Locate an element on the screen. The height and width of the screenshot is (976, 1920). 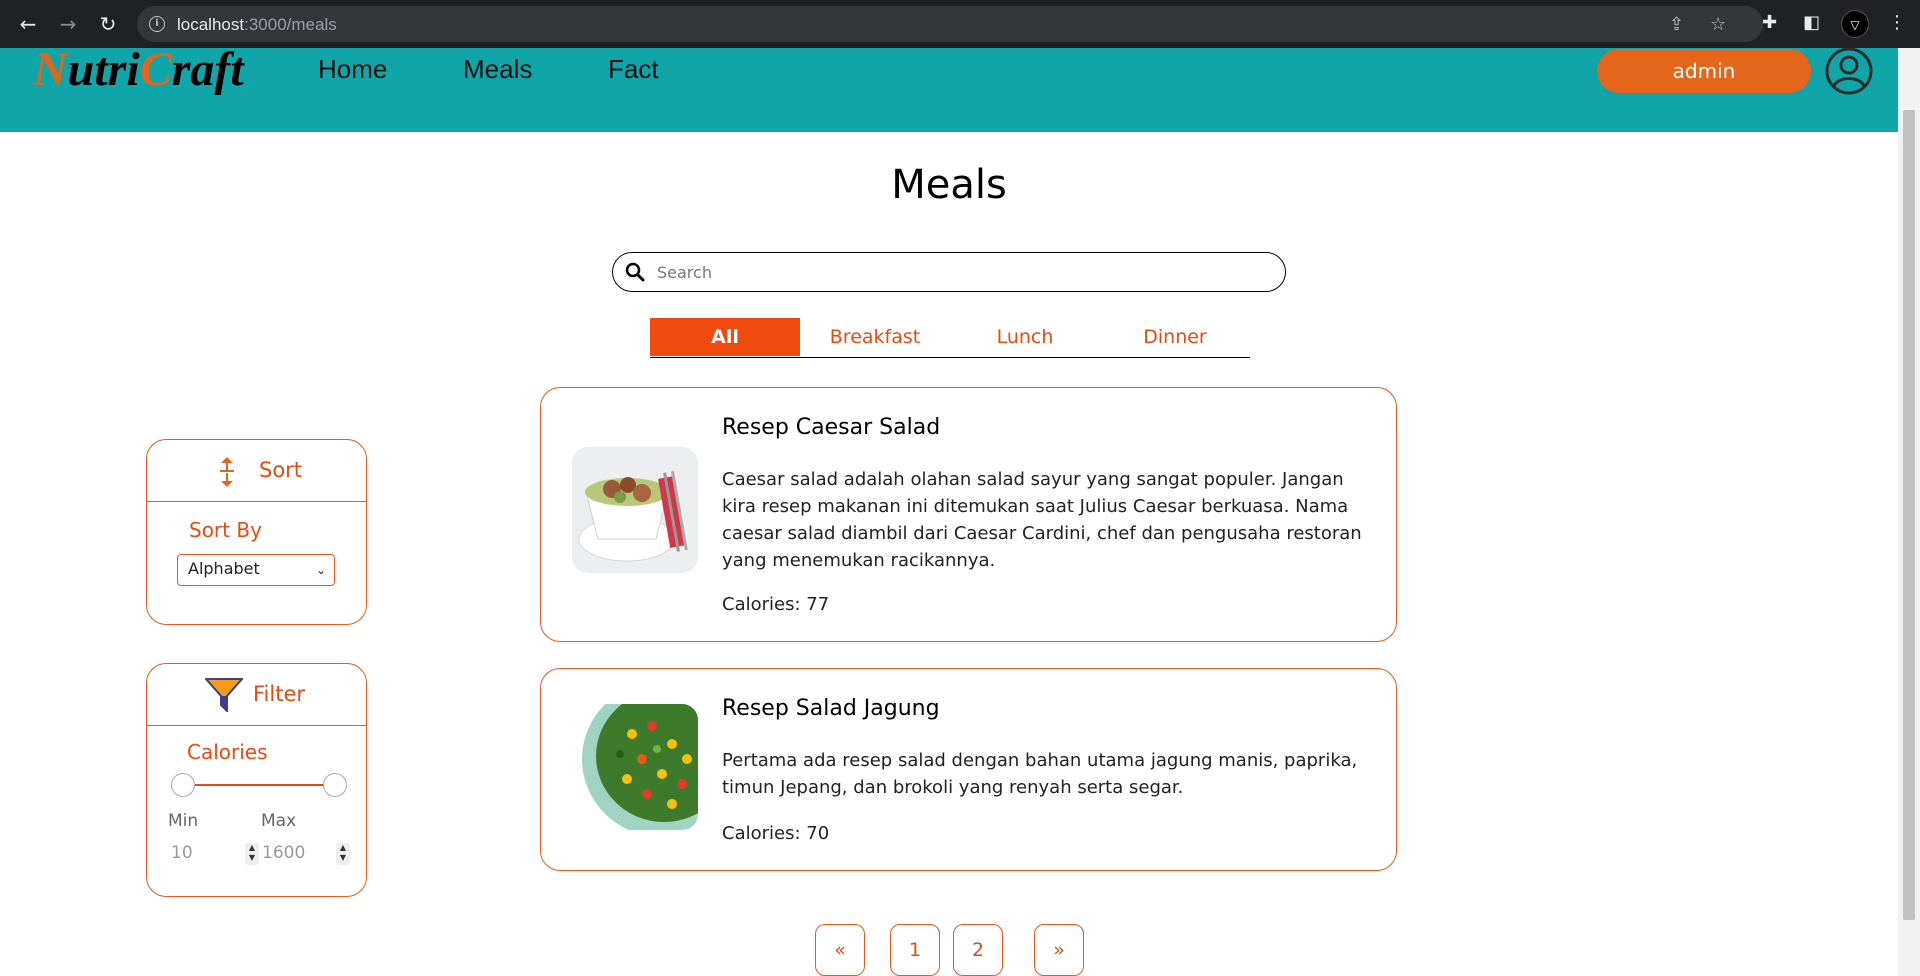
calories-min-value: 10 is located at coordinates (182, 853).